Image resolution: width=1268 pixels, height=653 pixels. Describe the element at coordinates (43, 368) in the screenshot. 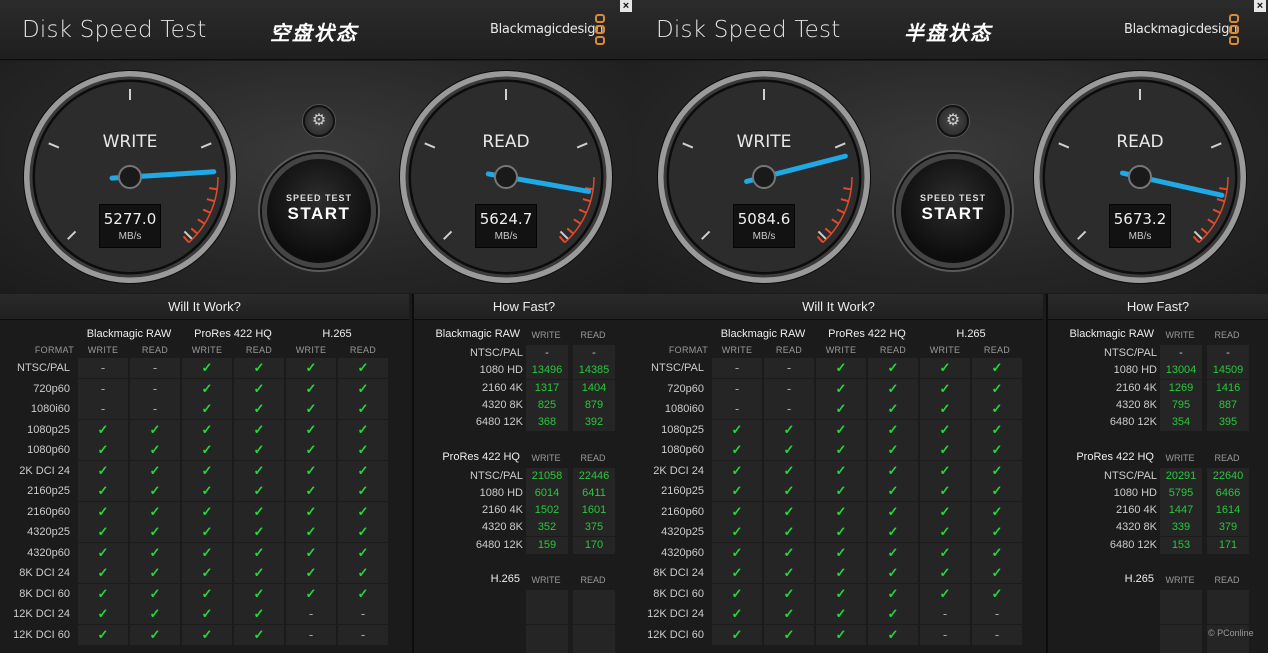

I see `format-label: NTSC/PAL` at that location.